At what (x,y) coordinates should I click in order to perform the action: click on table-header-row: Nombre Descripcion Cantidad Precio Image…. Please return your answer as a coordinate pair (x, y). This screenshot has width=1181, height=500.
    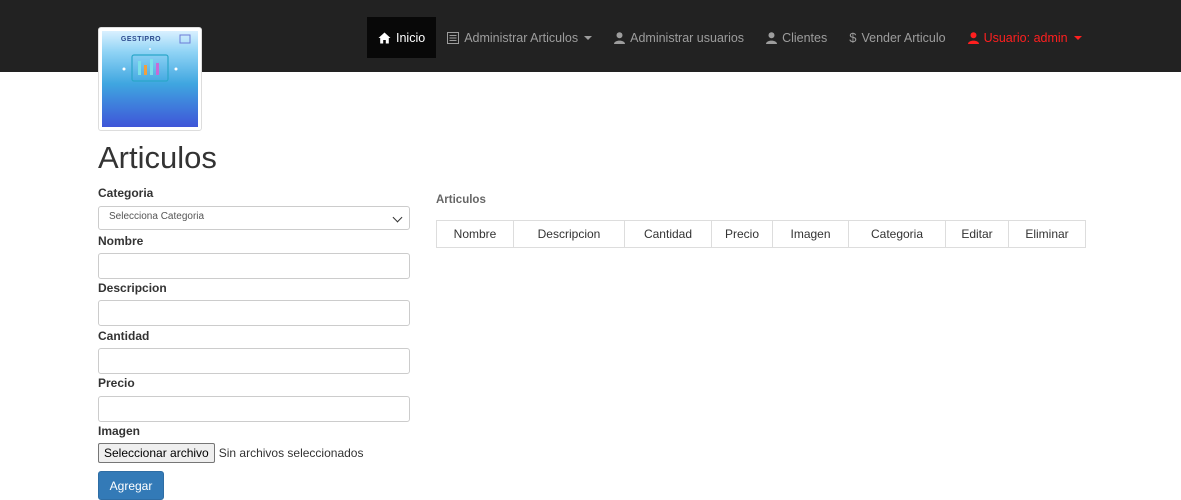
    Looking at the image, I should click on (761, 234).